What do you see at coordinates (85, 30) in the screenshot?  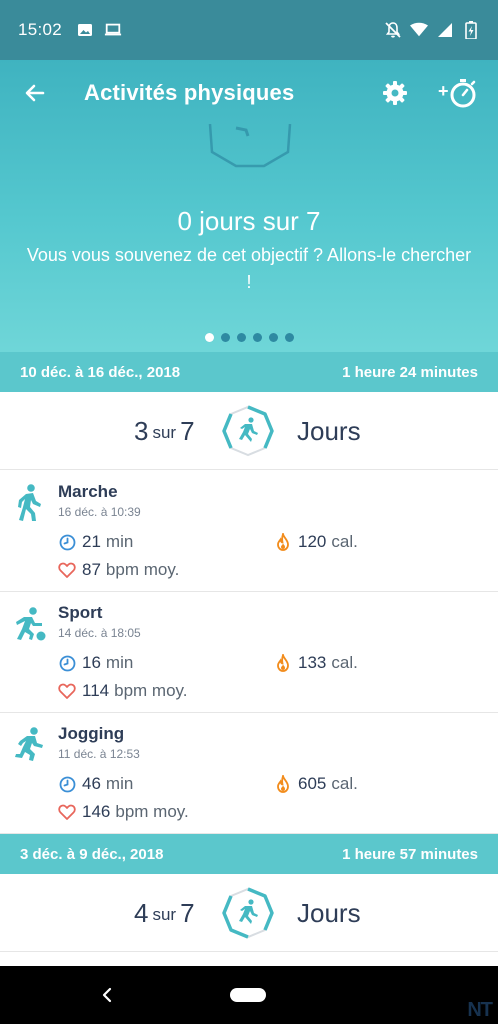 I see `image-icon` at bounding box center [85, 30].